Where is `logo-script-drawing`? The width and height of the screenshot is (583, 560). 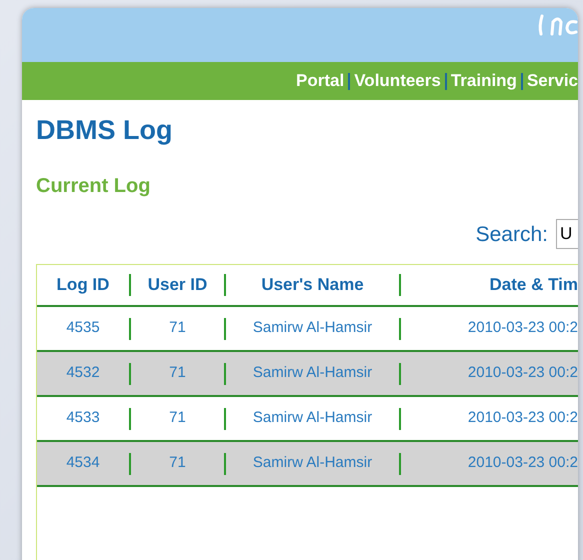
logo-script-drawing is located at coordinates (557, 25).